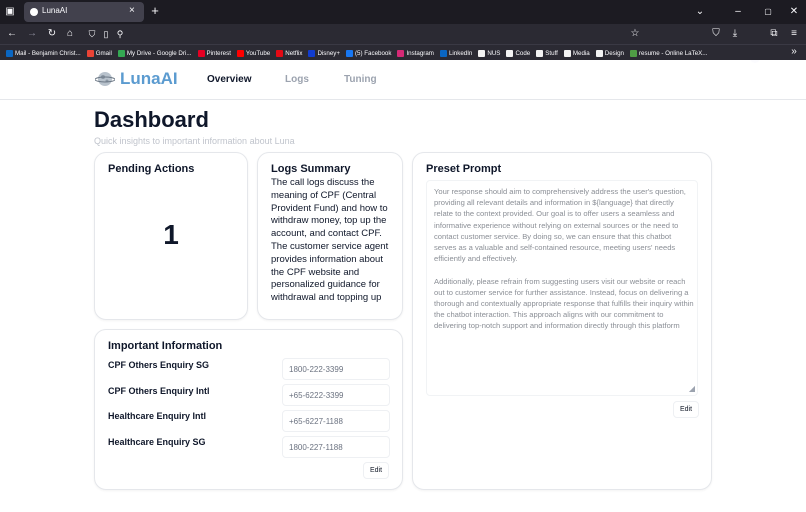  I want to click on bookmark-label: Netflix, so click(294, 53).